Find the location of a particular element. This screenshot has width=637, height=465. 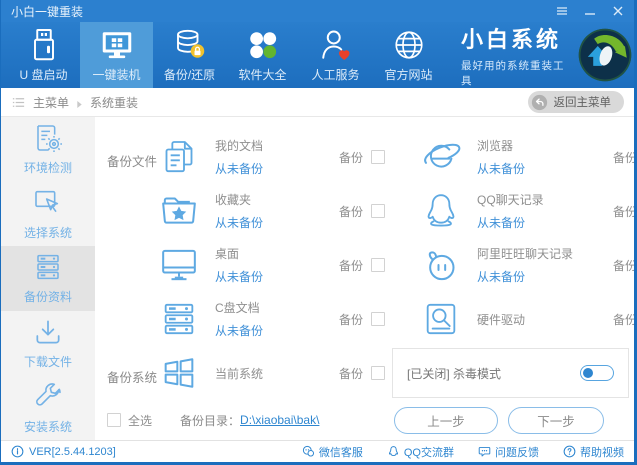

backup-restore-icon is located at coordinates (190, 45).